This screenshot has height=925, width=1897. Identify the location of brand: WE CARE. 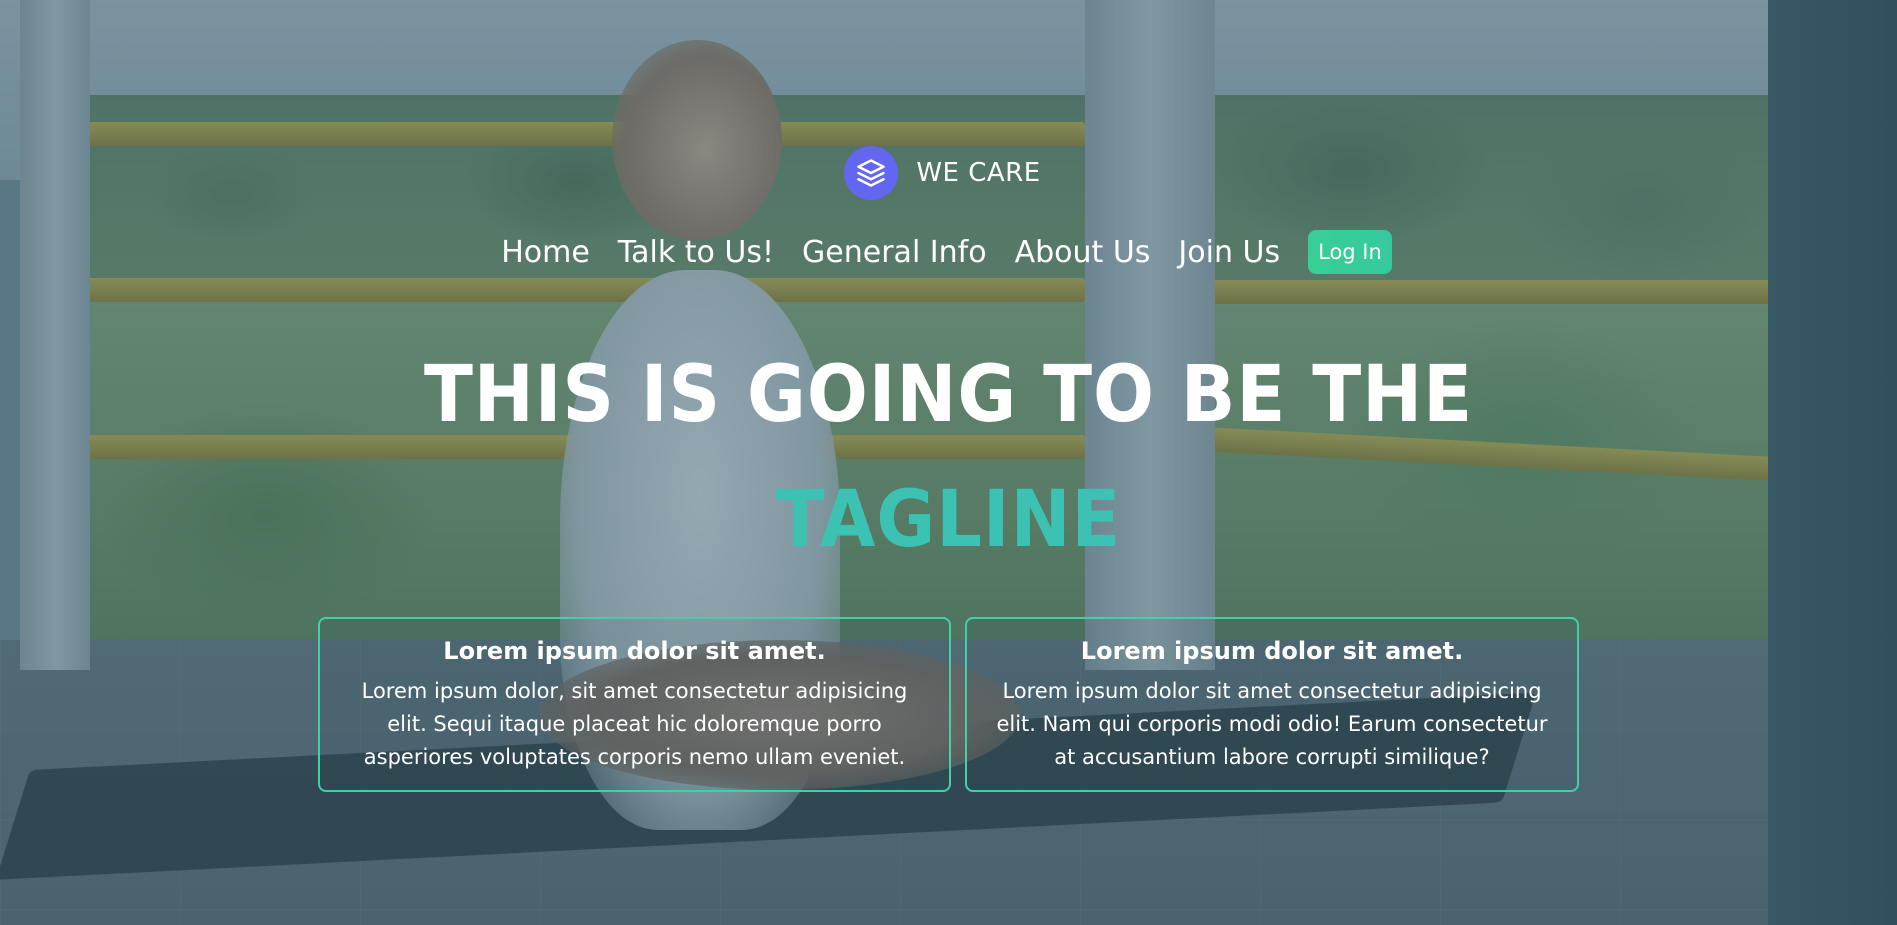
(945, 173).